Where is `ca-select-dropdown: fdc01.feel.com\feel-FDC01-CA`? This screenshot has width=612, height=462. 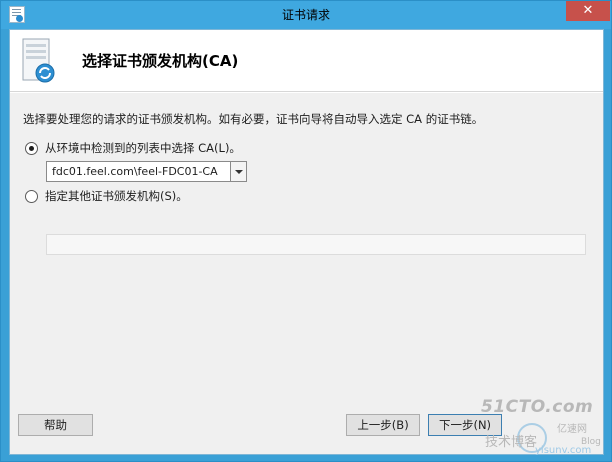
ca-select-dropdown: fdc01.feel.com\feel-FDC01-CA is located at coordinates (146, 171).